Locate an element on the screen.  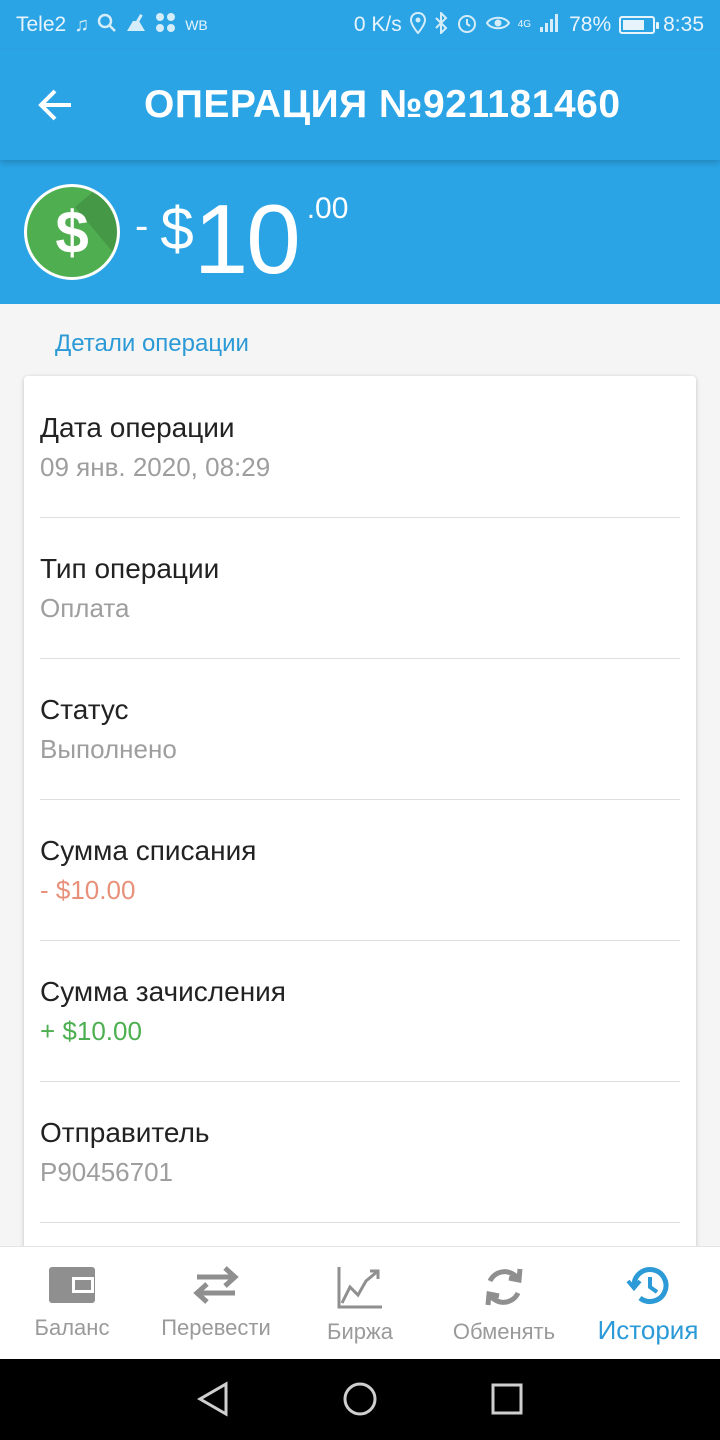
square-recents-icon is located at coordinates (507, 1399).